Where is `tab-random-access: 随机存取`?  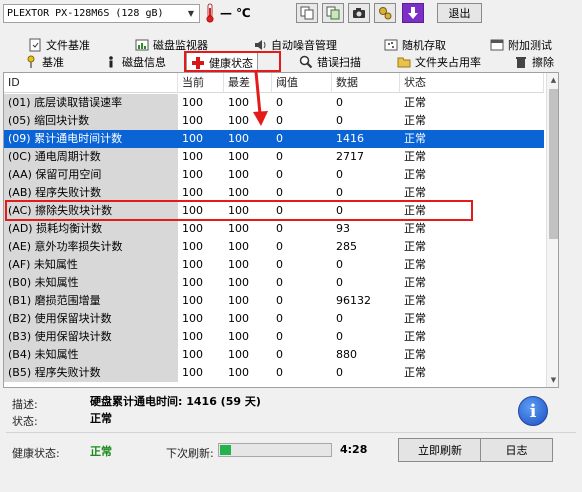 tab-random-access: 随机存取 is located at coordinates (415, 45).